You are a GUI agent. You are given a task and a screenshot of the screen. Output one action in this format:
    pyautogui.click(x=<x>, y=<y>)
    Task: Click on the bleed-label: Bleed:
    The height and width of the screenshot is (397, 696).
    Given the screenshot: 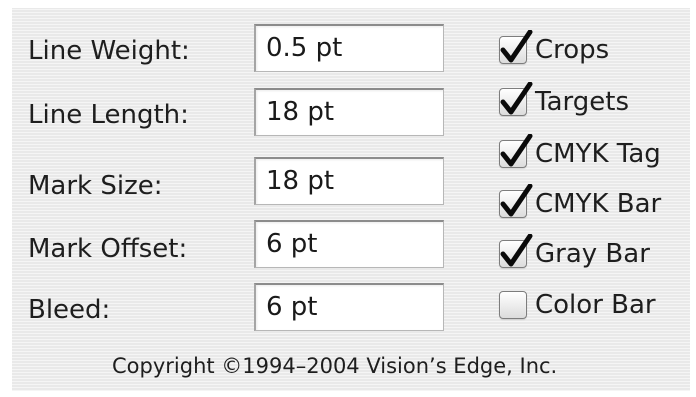 What is the action you would take?
    pyautogui.click(x=69, y=310)
    